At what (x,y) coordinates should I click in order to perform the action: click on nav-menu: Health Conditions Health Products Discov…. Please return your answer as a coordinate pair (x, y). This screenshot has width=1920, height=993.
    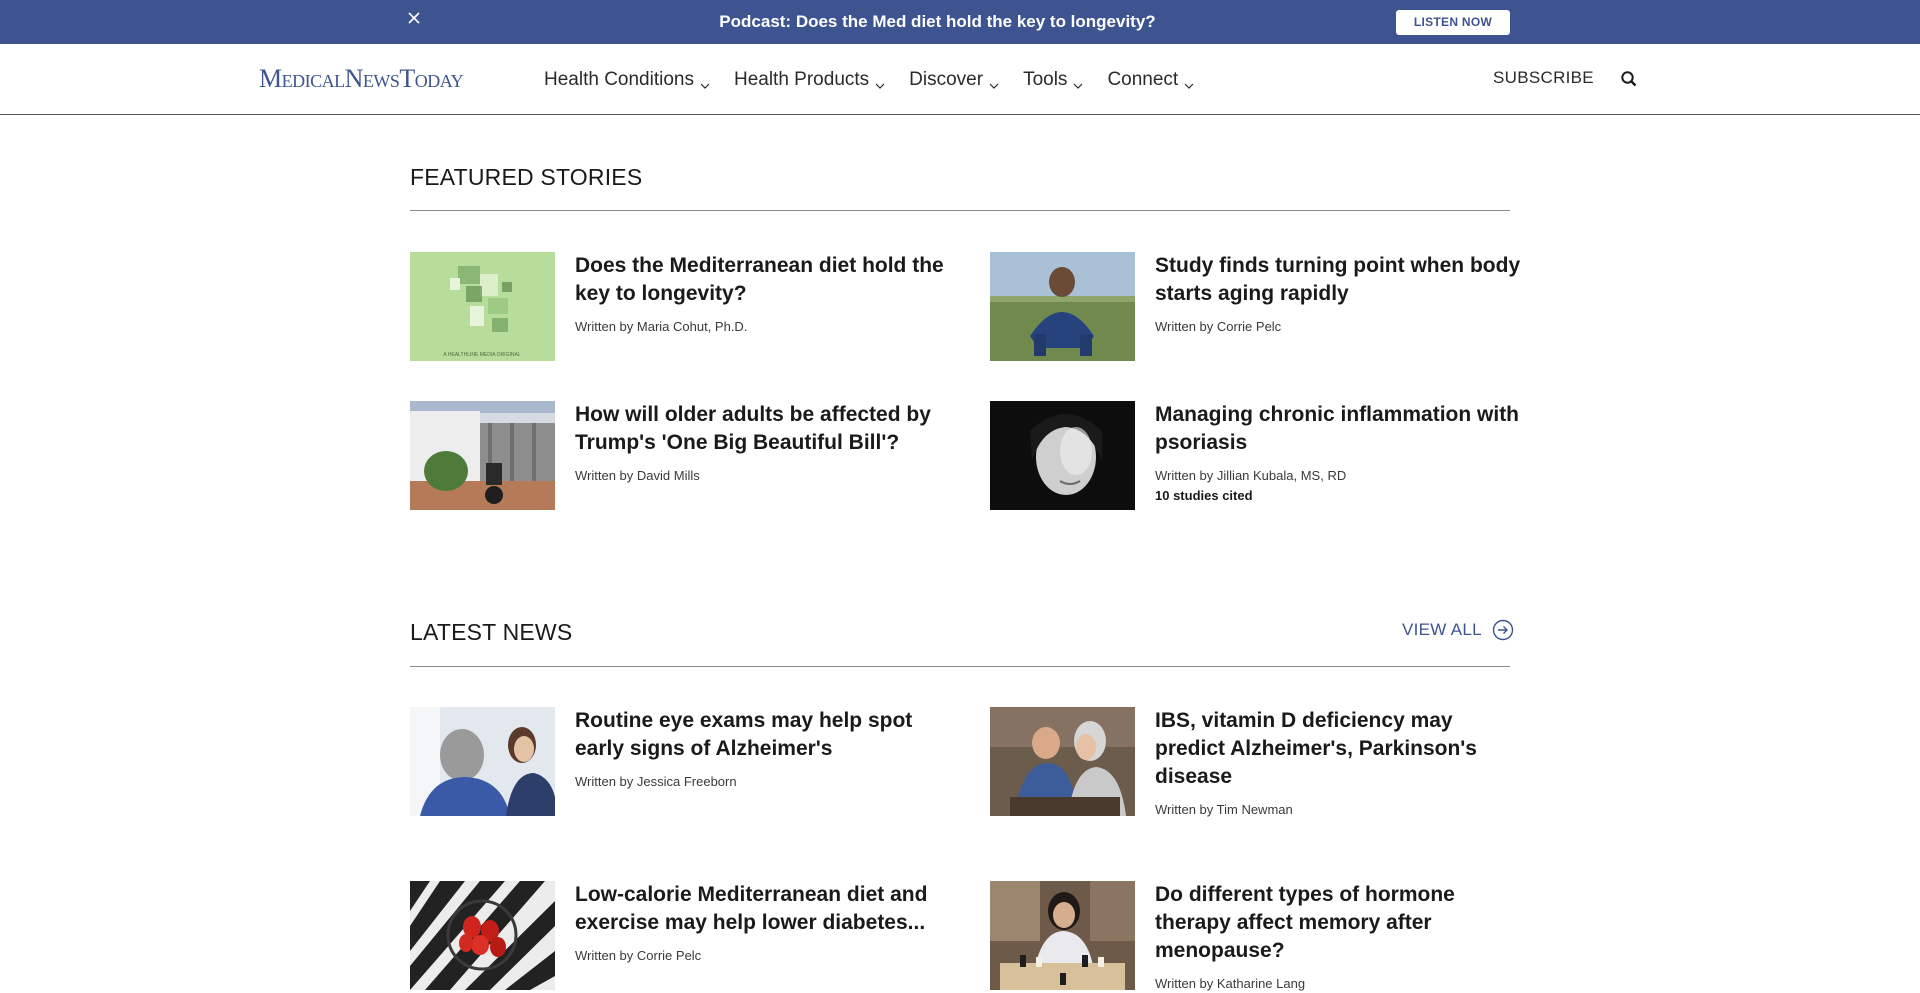
    Looking at the image, I should click on (881, 79).